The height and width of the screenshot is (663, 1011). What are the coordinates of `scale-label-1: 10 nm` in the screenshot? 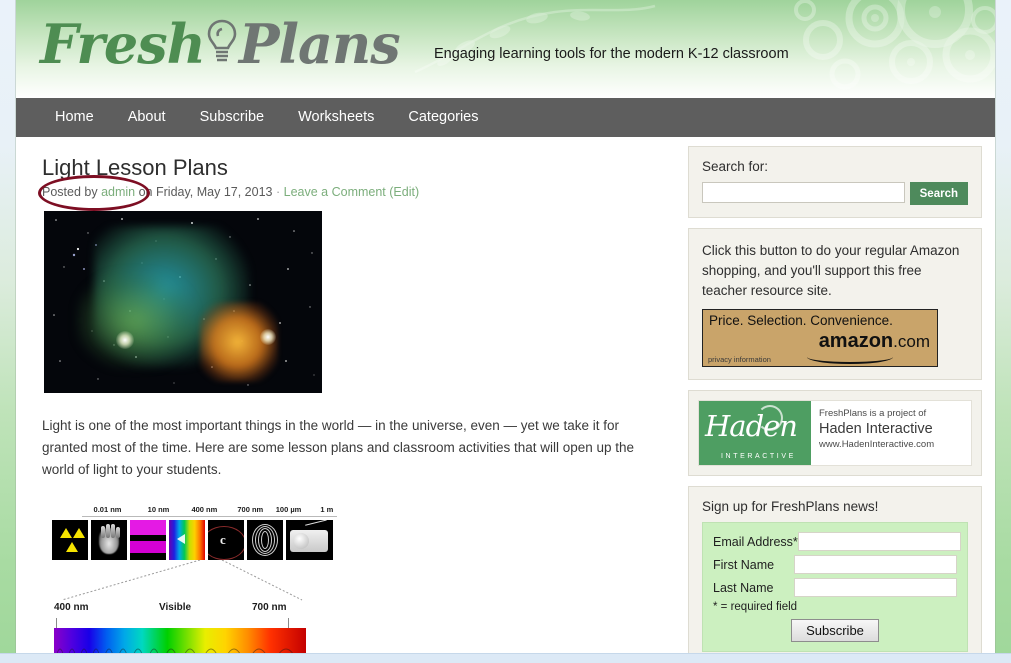 It's located at (158, 509).